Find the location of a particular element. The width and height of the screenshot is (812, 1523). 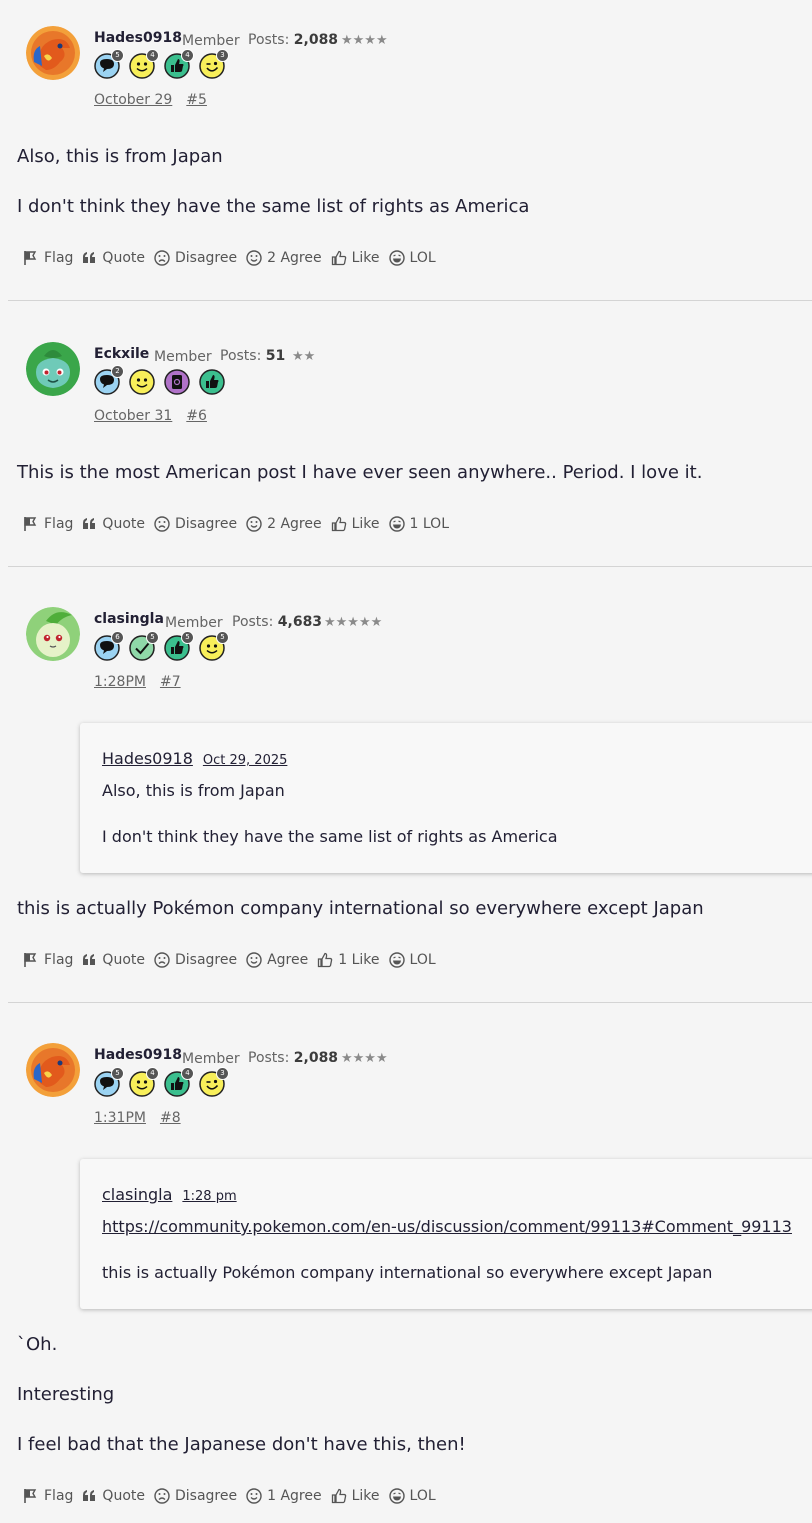

agree-label: 1 Agree is located at coordinates (294, 1495).